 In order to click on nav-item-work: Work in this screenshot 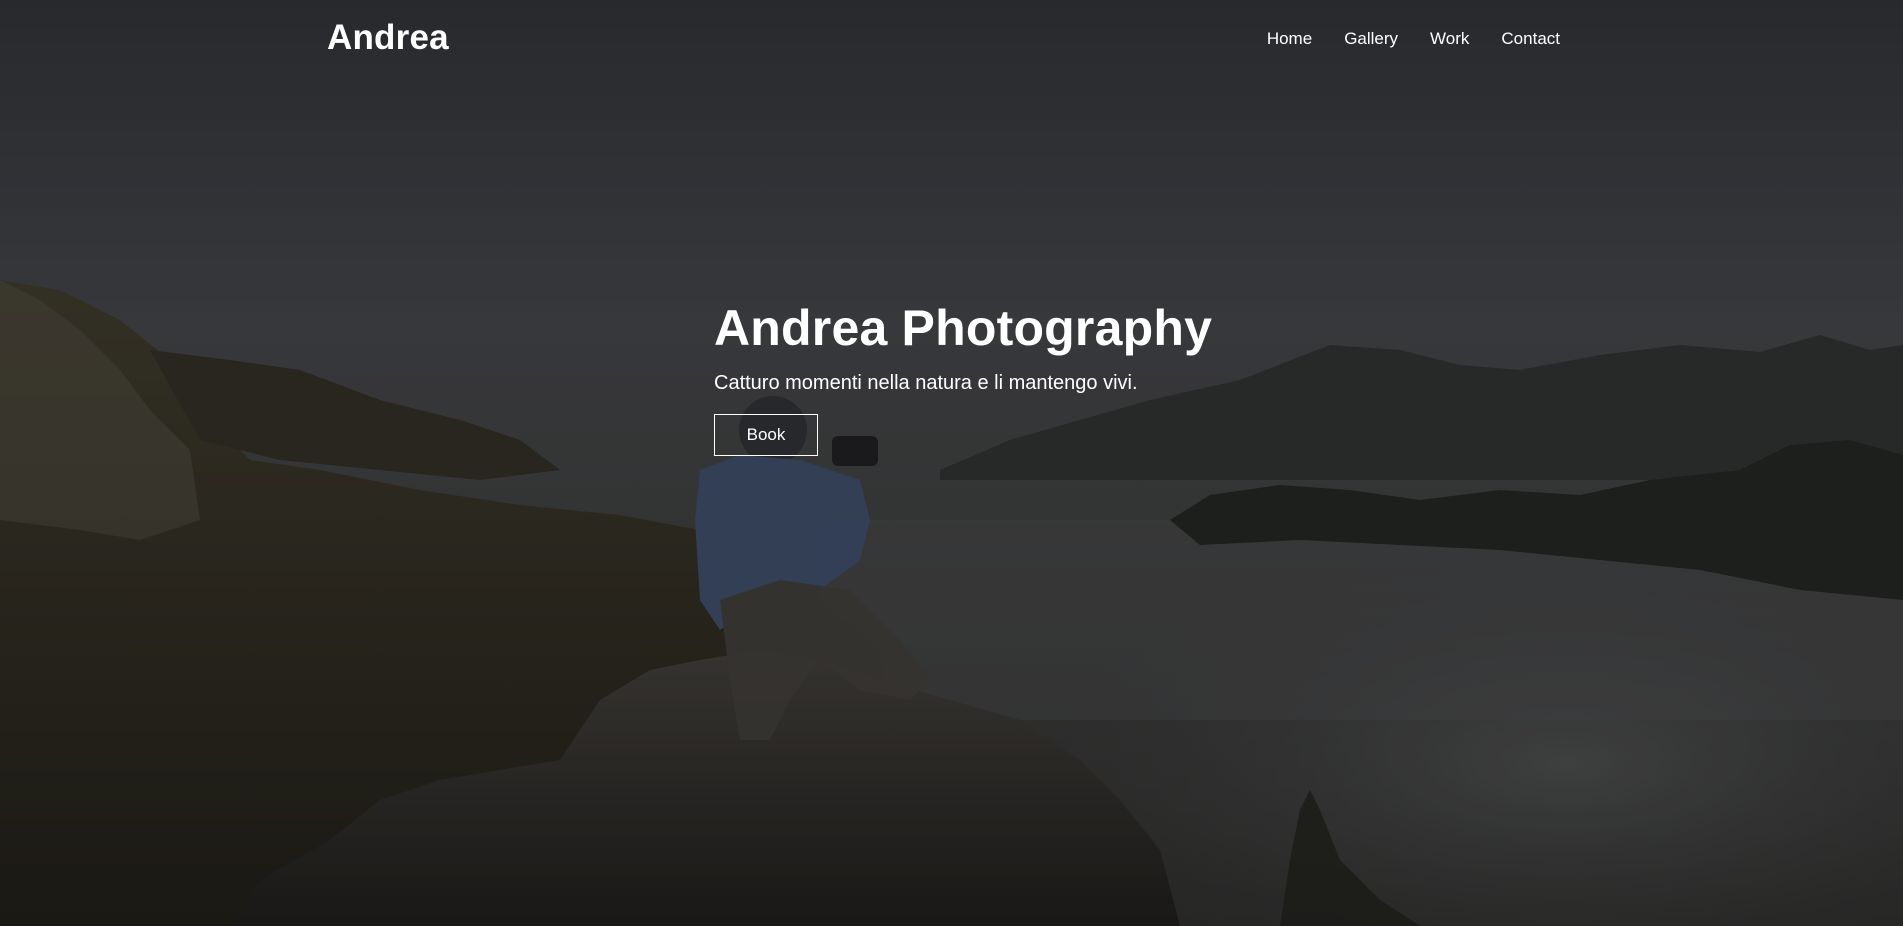, I will do `click(1449, 39)`.